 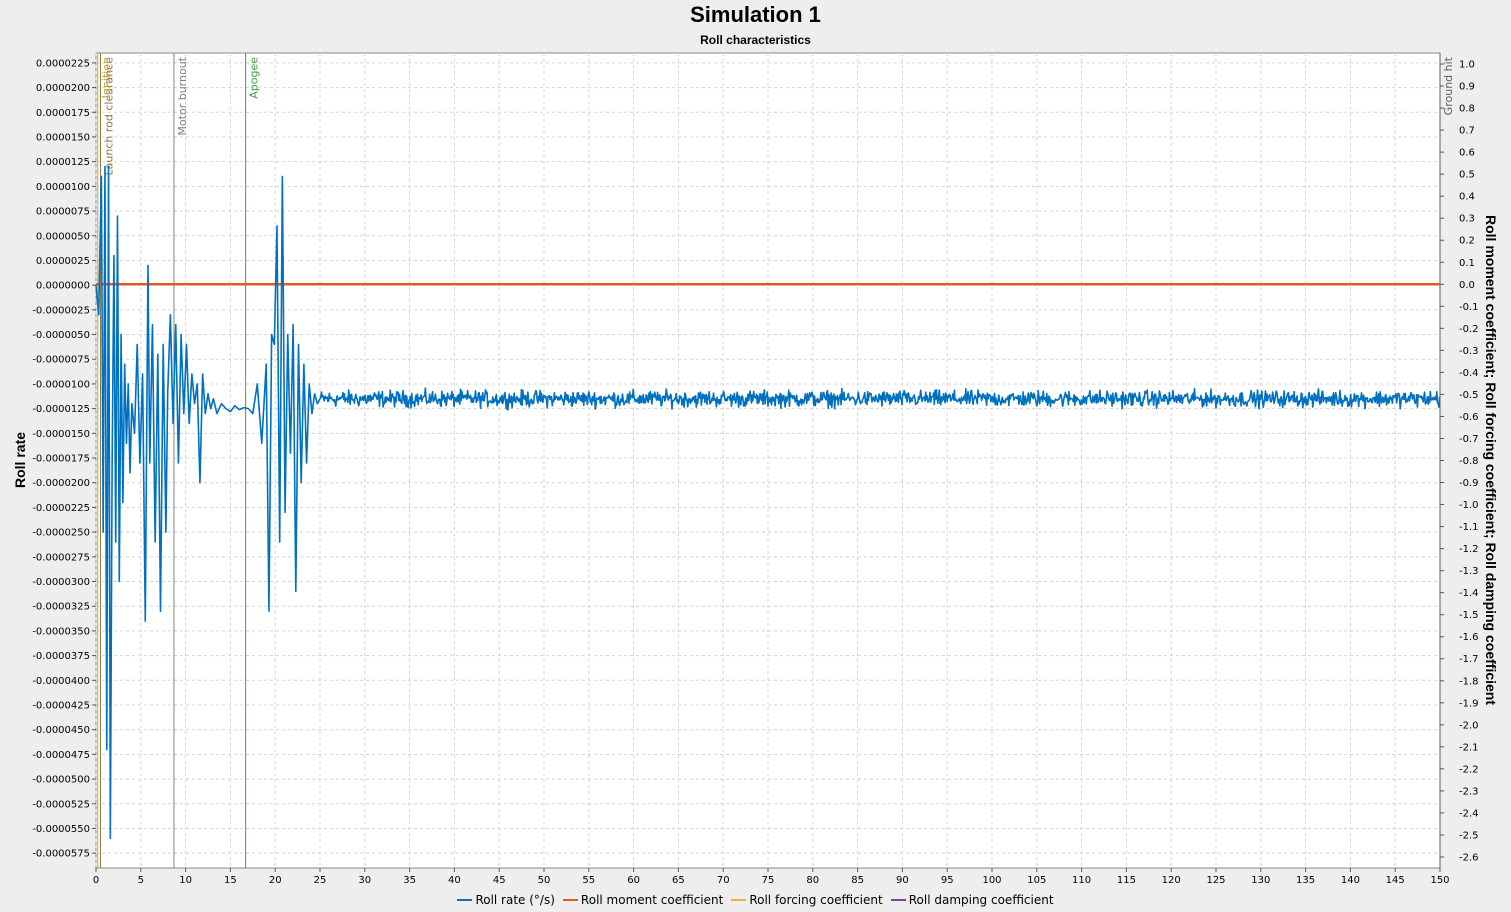 I want to click on x-tick-label: 40, so click(x=454, y=880).